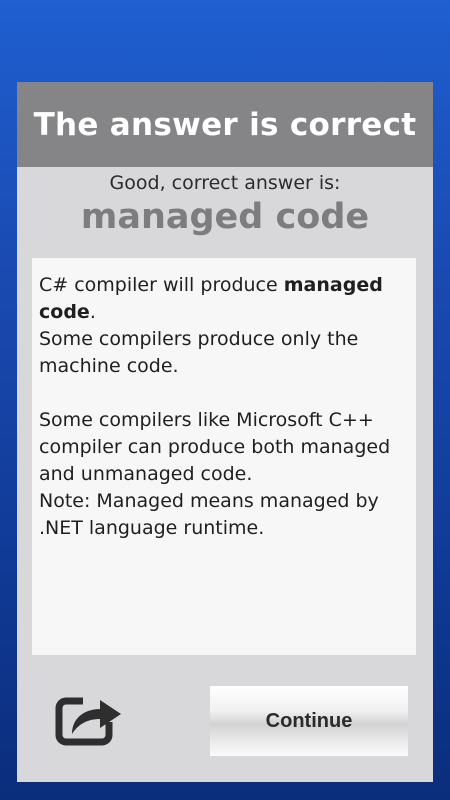 The image size is (450, 800). What do you see at coordinates (225, 217) in the screenshot?
I see `correct-answer-value: managed code` at bounding box center [225, 217].